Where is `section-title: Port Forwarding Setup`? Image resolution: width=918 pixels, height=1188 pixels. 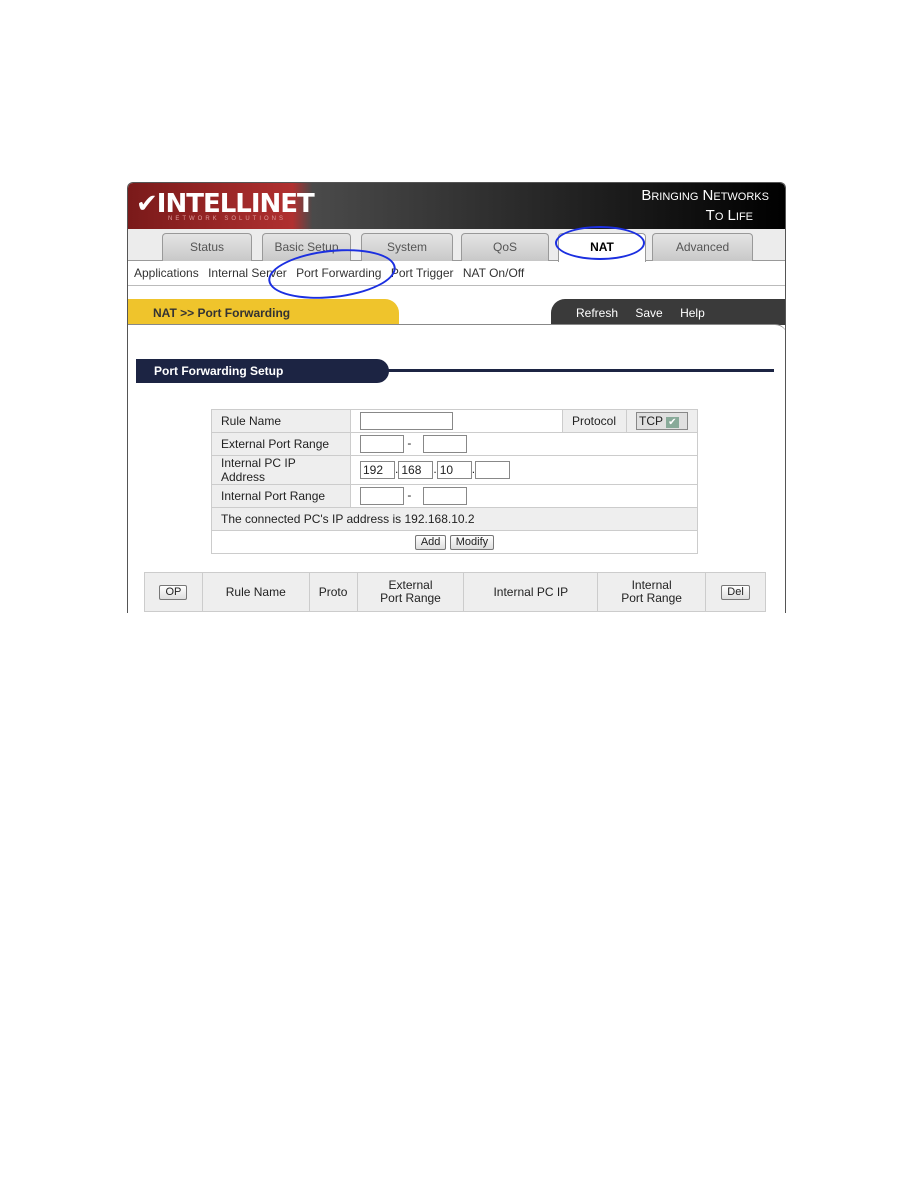
section-title: Port Forwarding Setup is located at coordinates (262, 371).